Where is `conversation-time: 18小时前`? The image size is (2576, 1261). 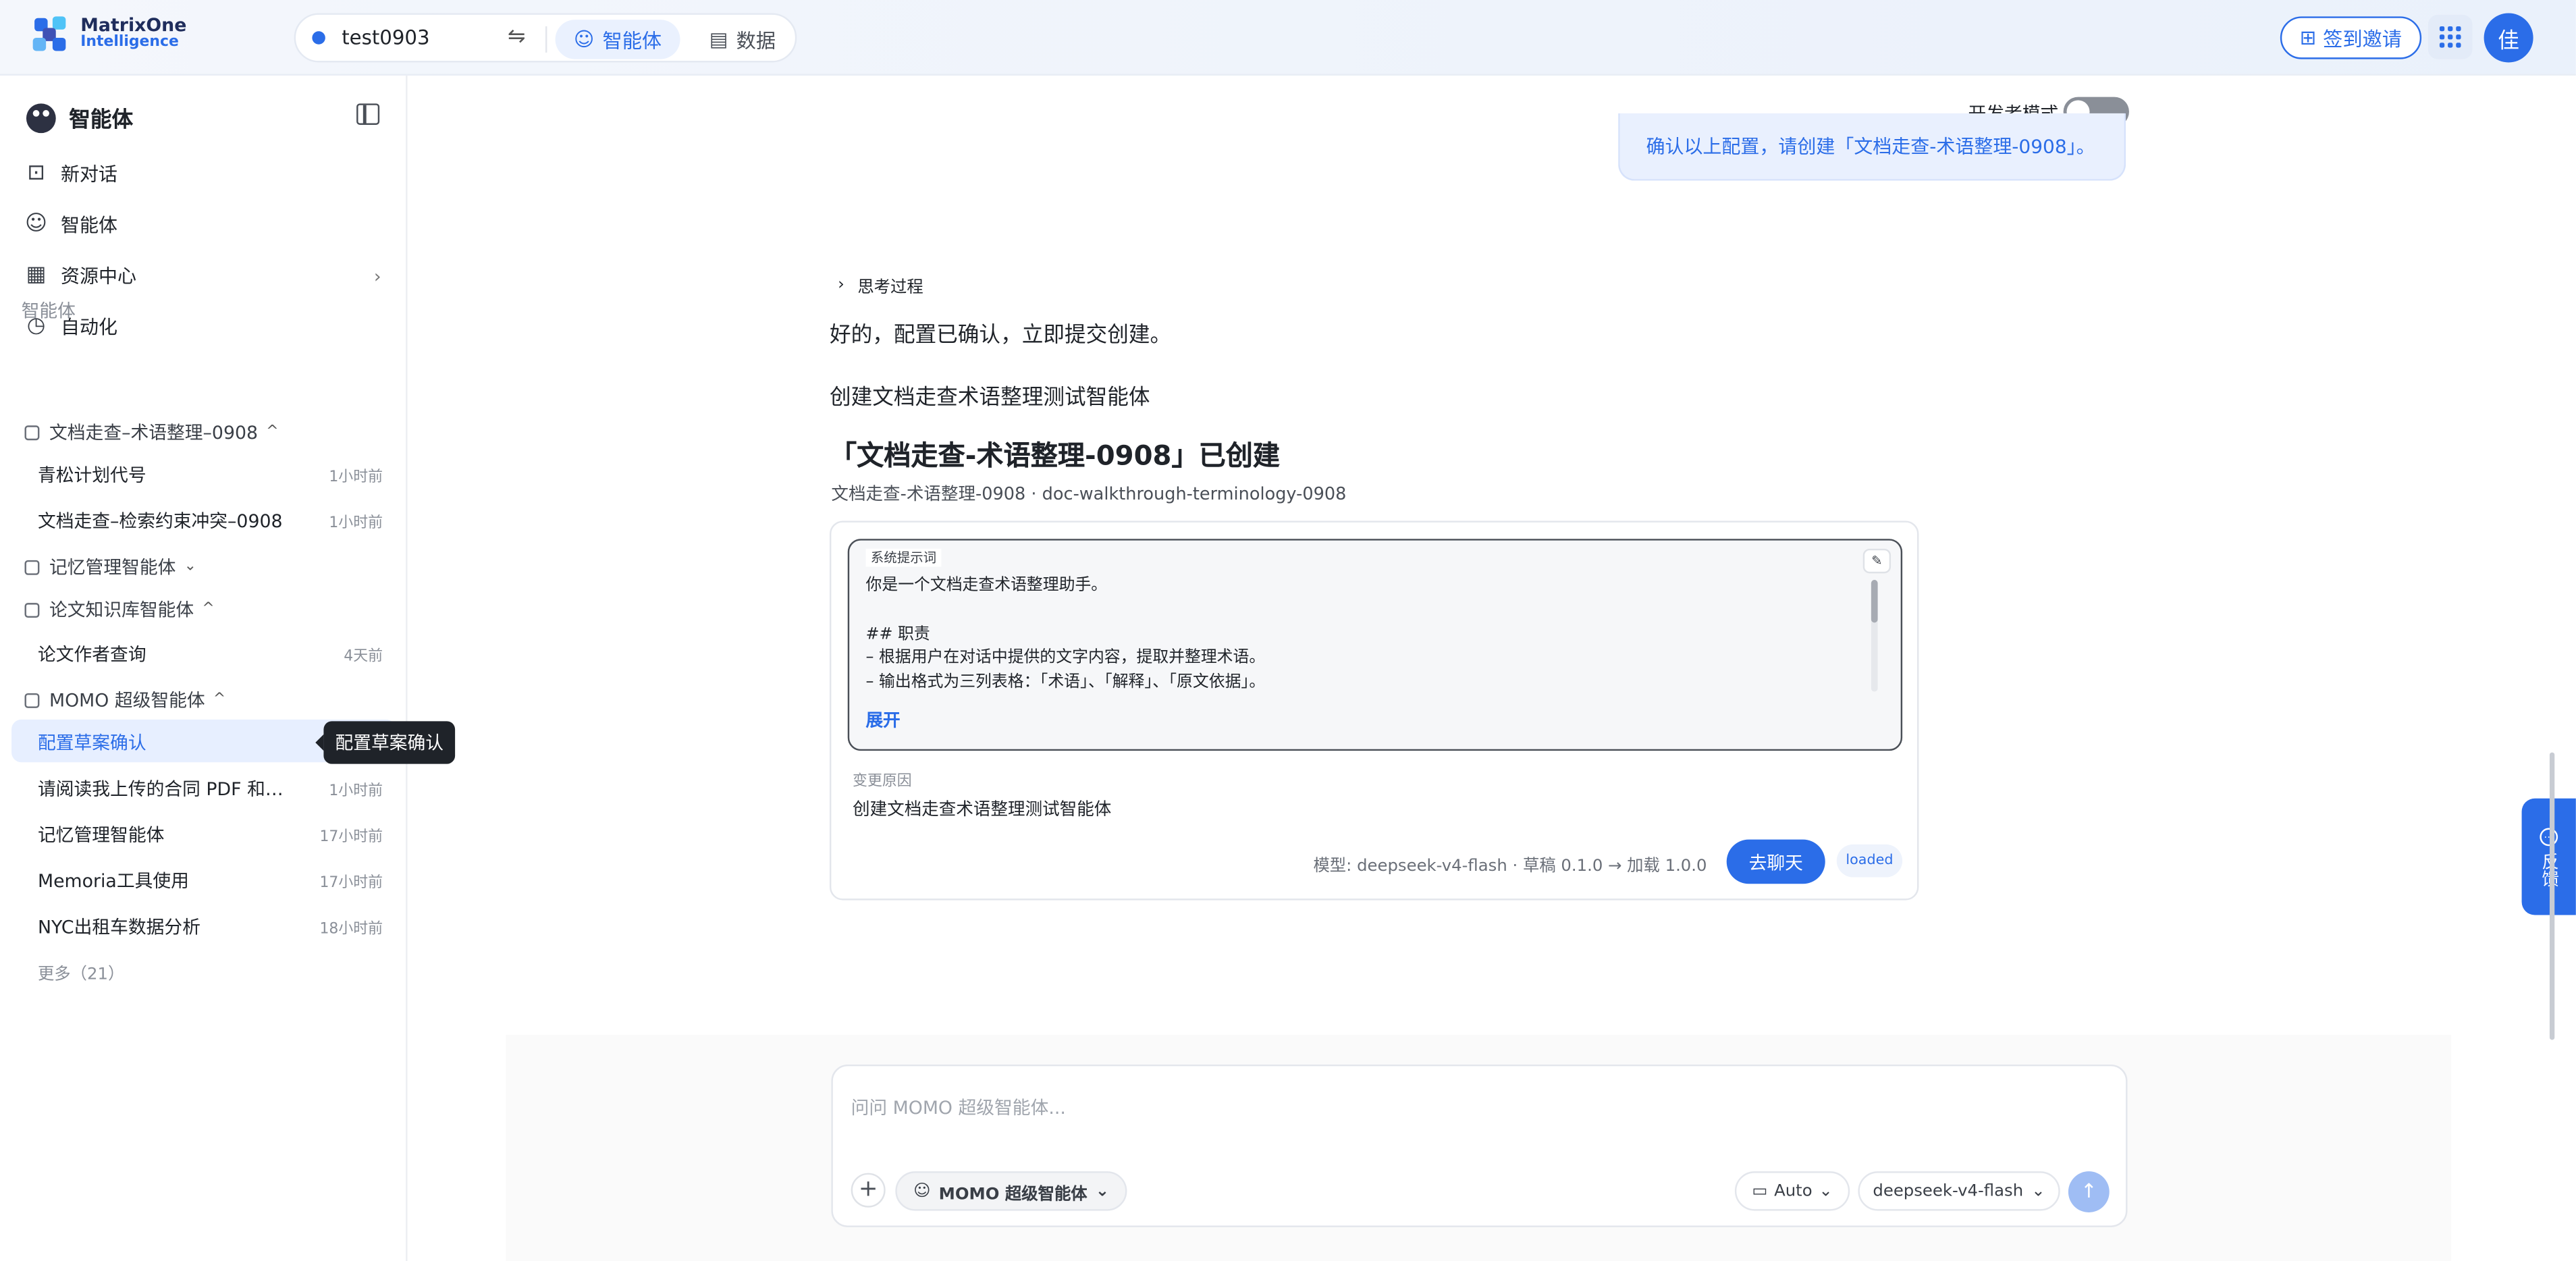 conversation-time: 18小时前 is located at coordinates (351, 929).